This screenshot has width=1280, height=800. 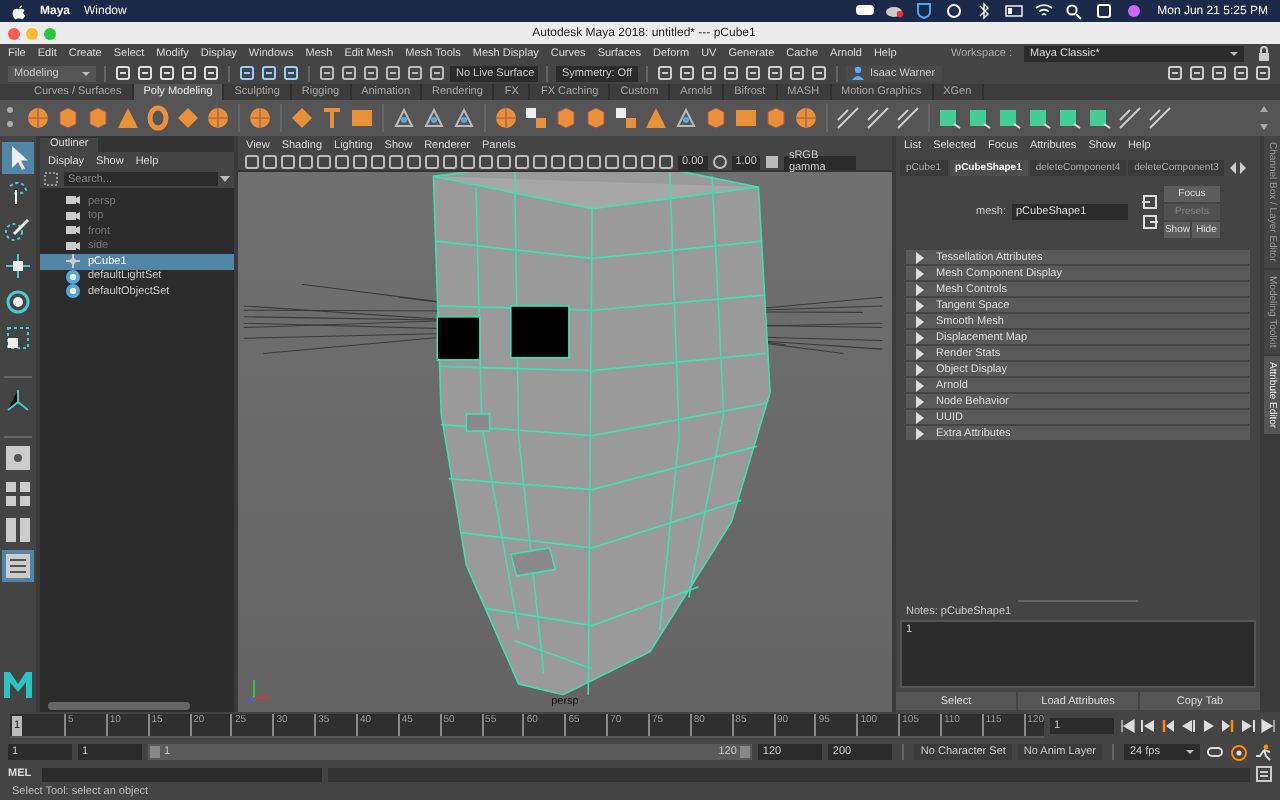 What do you see at coordinates (18, 230) in the screenshot?
I see `paint-brush-icon` at bounding box center [18, 230].